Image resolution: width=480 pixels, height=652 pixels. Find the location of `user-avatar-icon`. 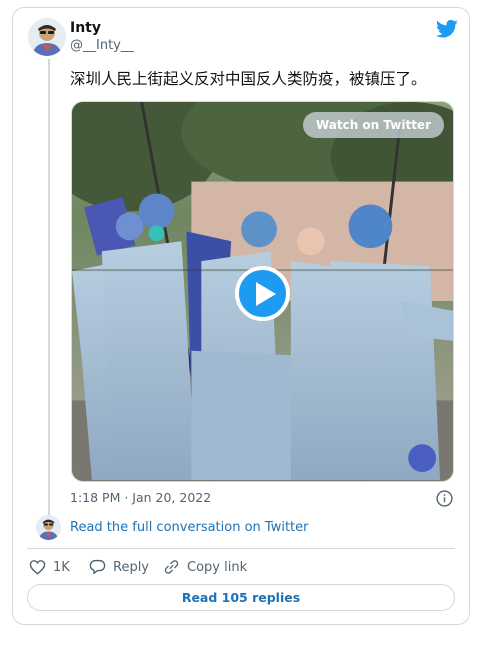

user-avatar-icon is located at coordinates (47, 37).